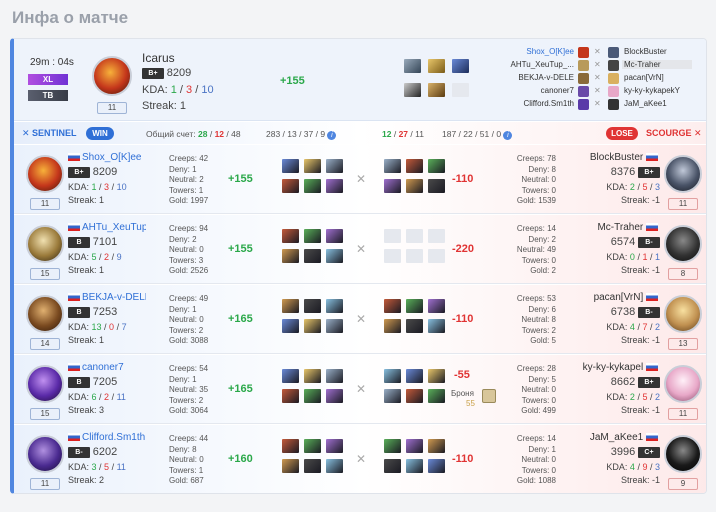  I want to click on player-name: AHTu_XeuTup, so click(107, 227).